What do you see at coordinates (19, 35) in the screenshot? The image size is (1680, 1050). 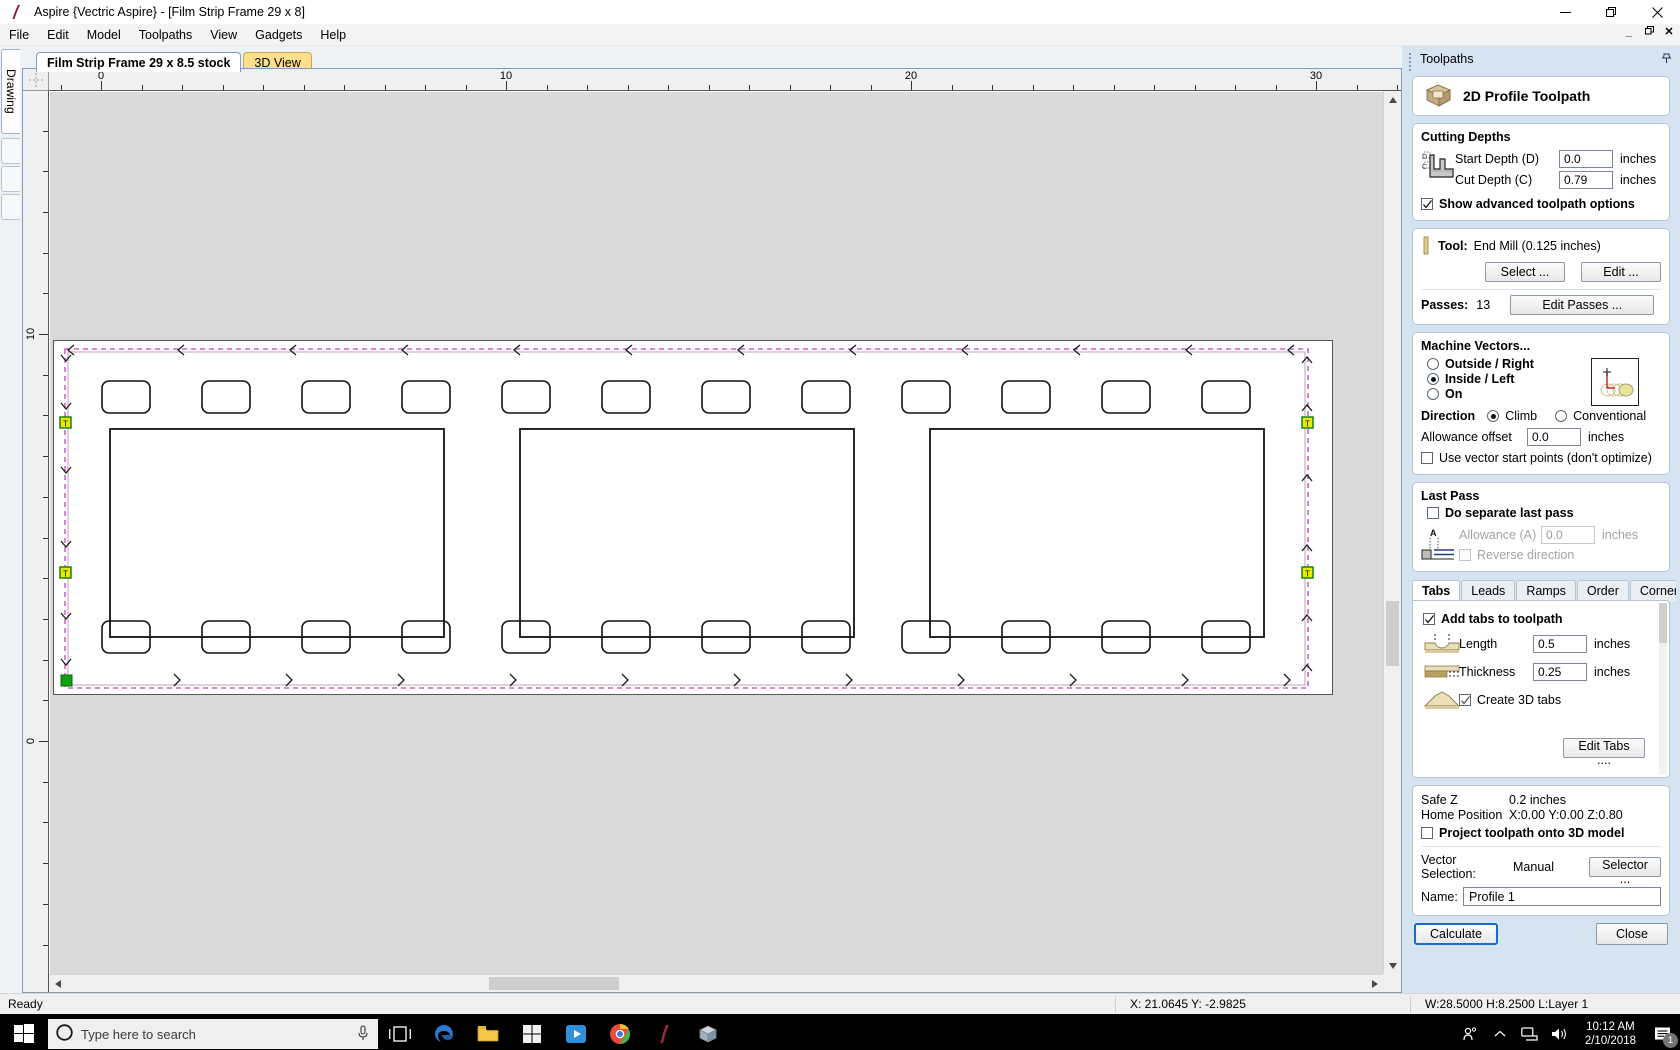 I see `menu-file: File` at bounding box center [19, 35].